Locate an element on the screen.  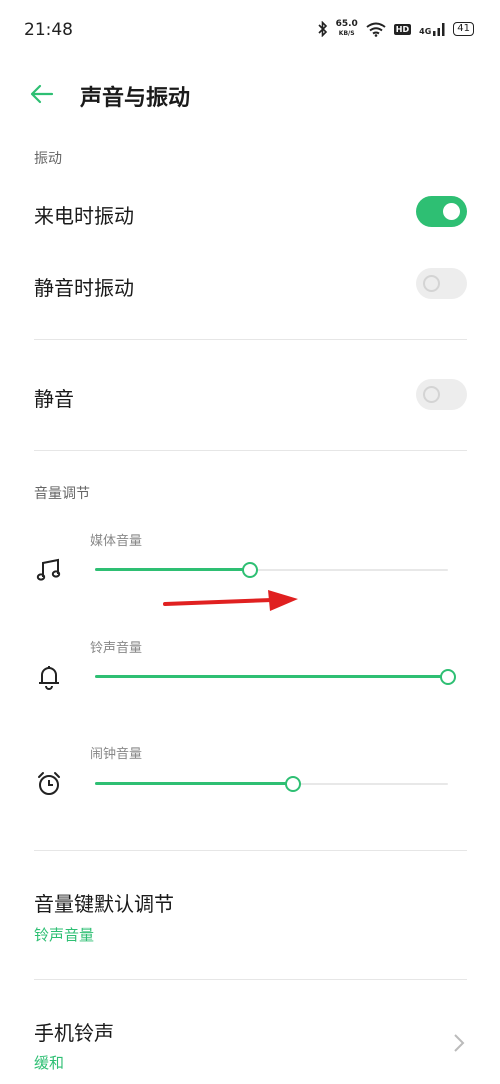
volume-key-default-row: 音量键默认调节 铃声音量 is located at coordinates (250, 920).